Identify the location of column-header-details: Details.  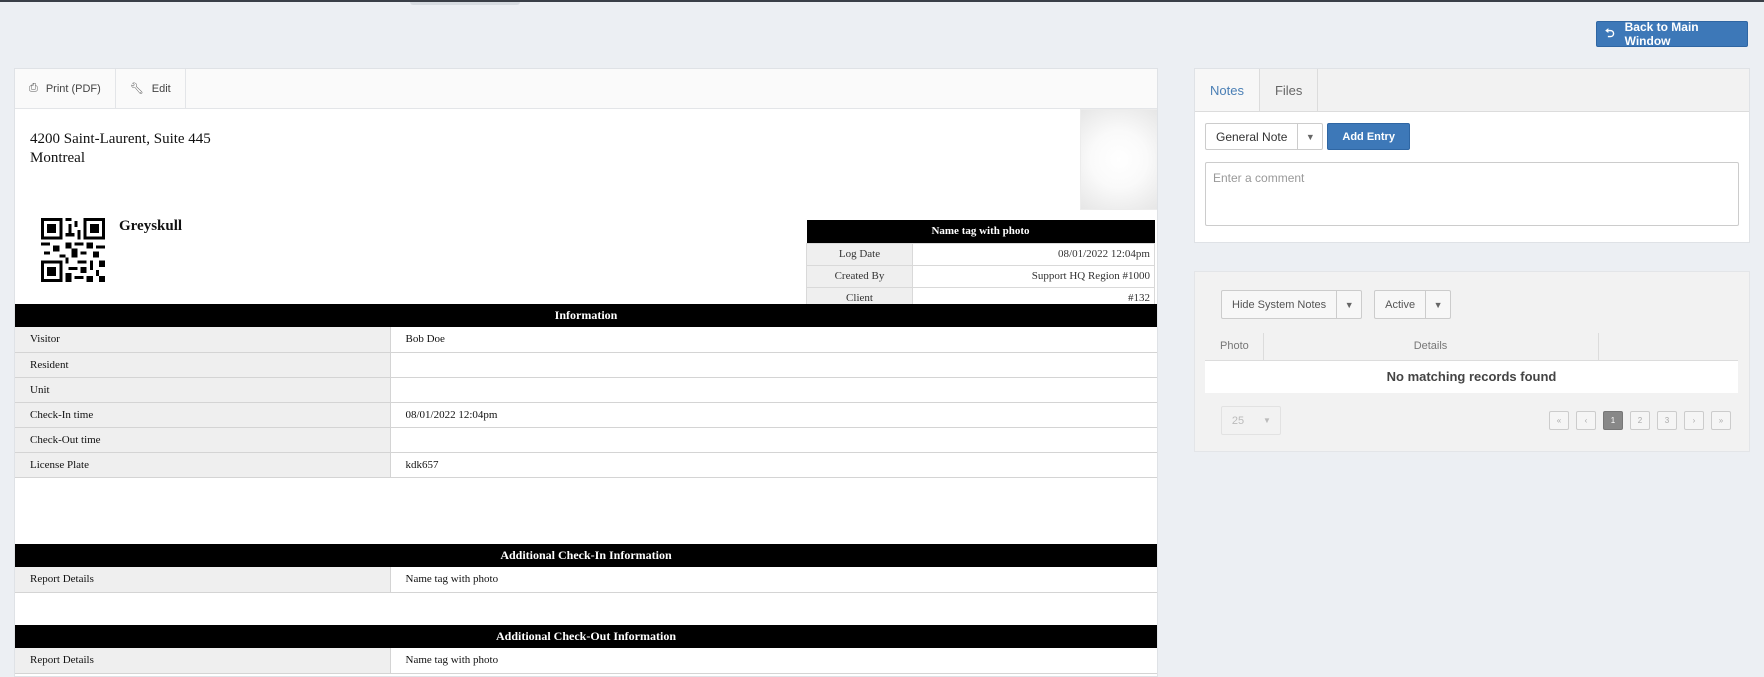
(1431, 347).